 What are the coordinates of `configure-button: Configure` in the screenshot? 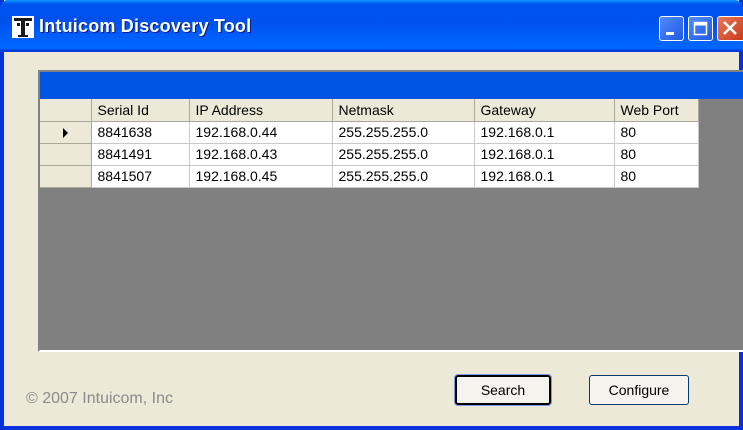 It's located at (639, 390).